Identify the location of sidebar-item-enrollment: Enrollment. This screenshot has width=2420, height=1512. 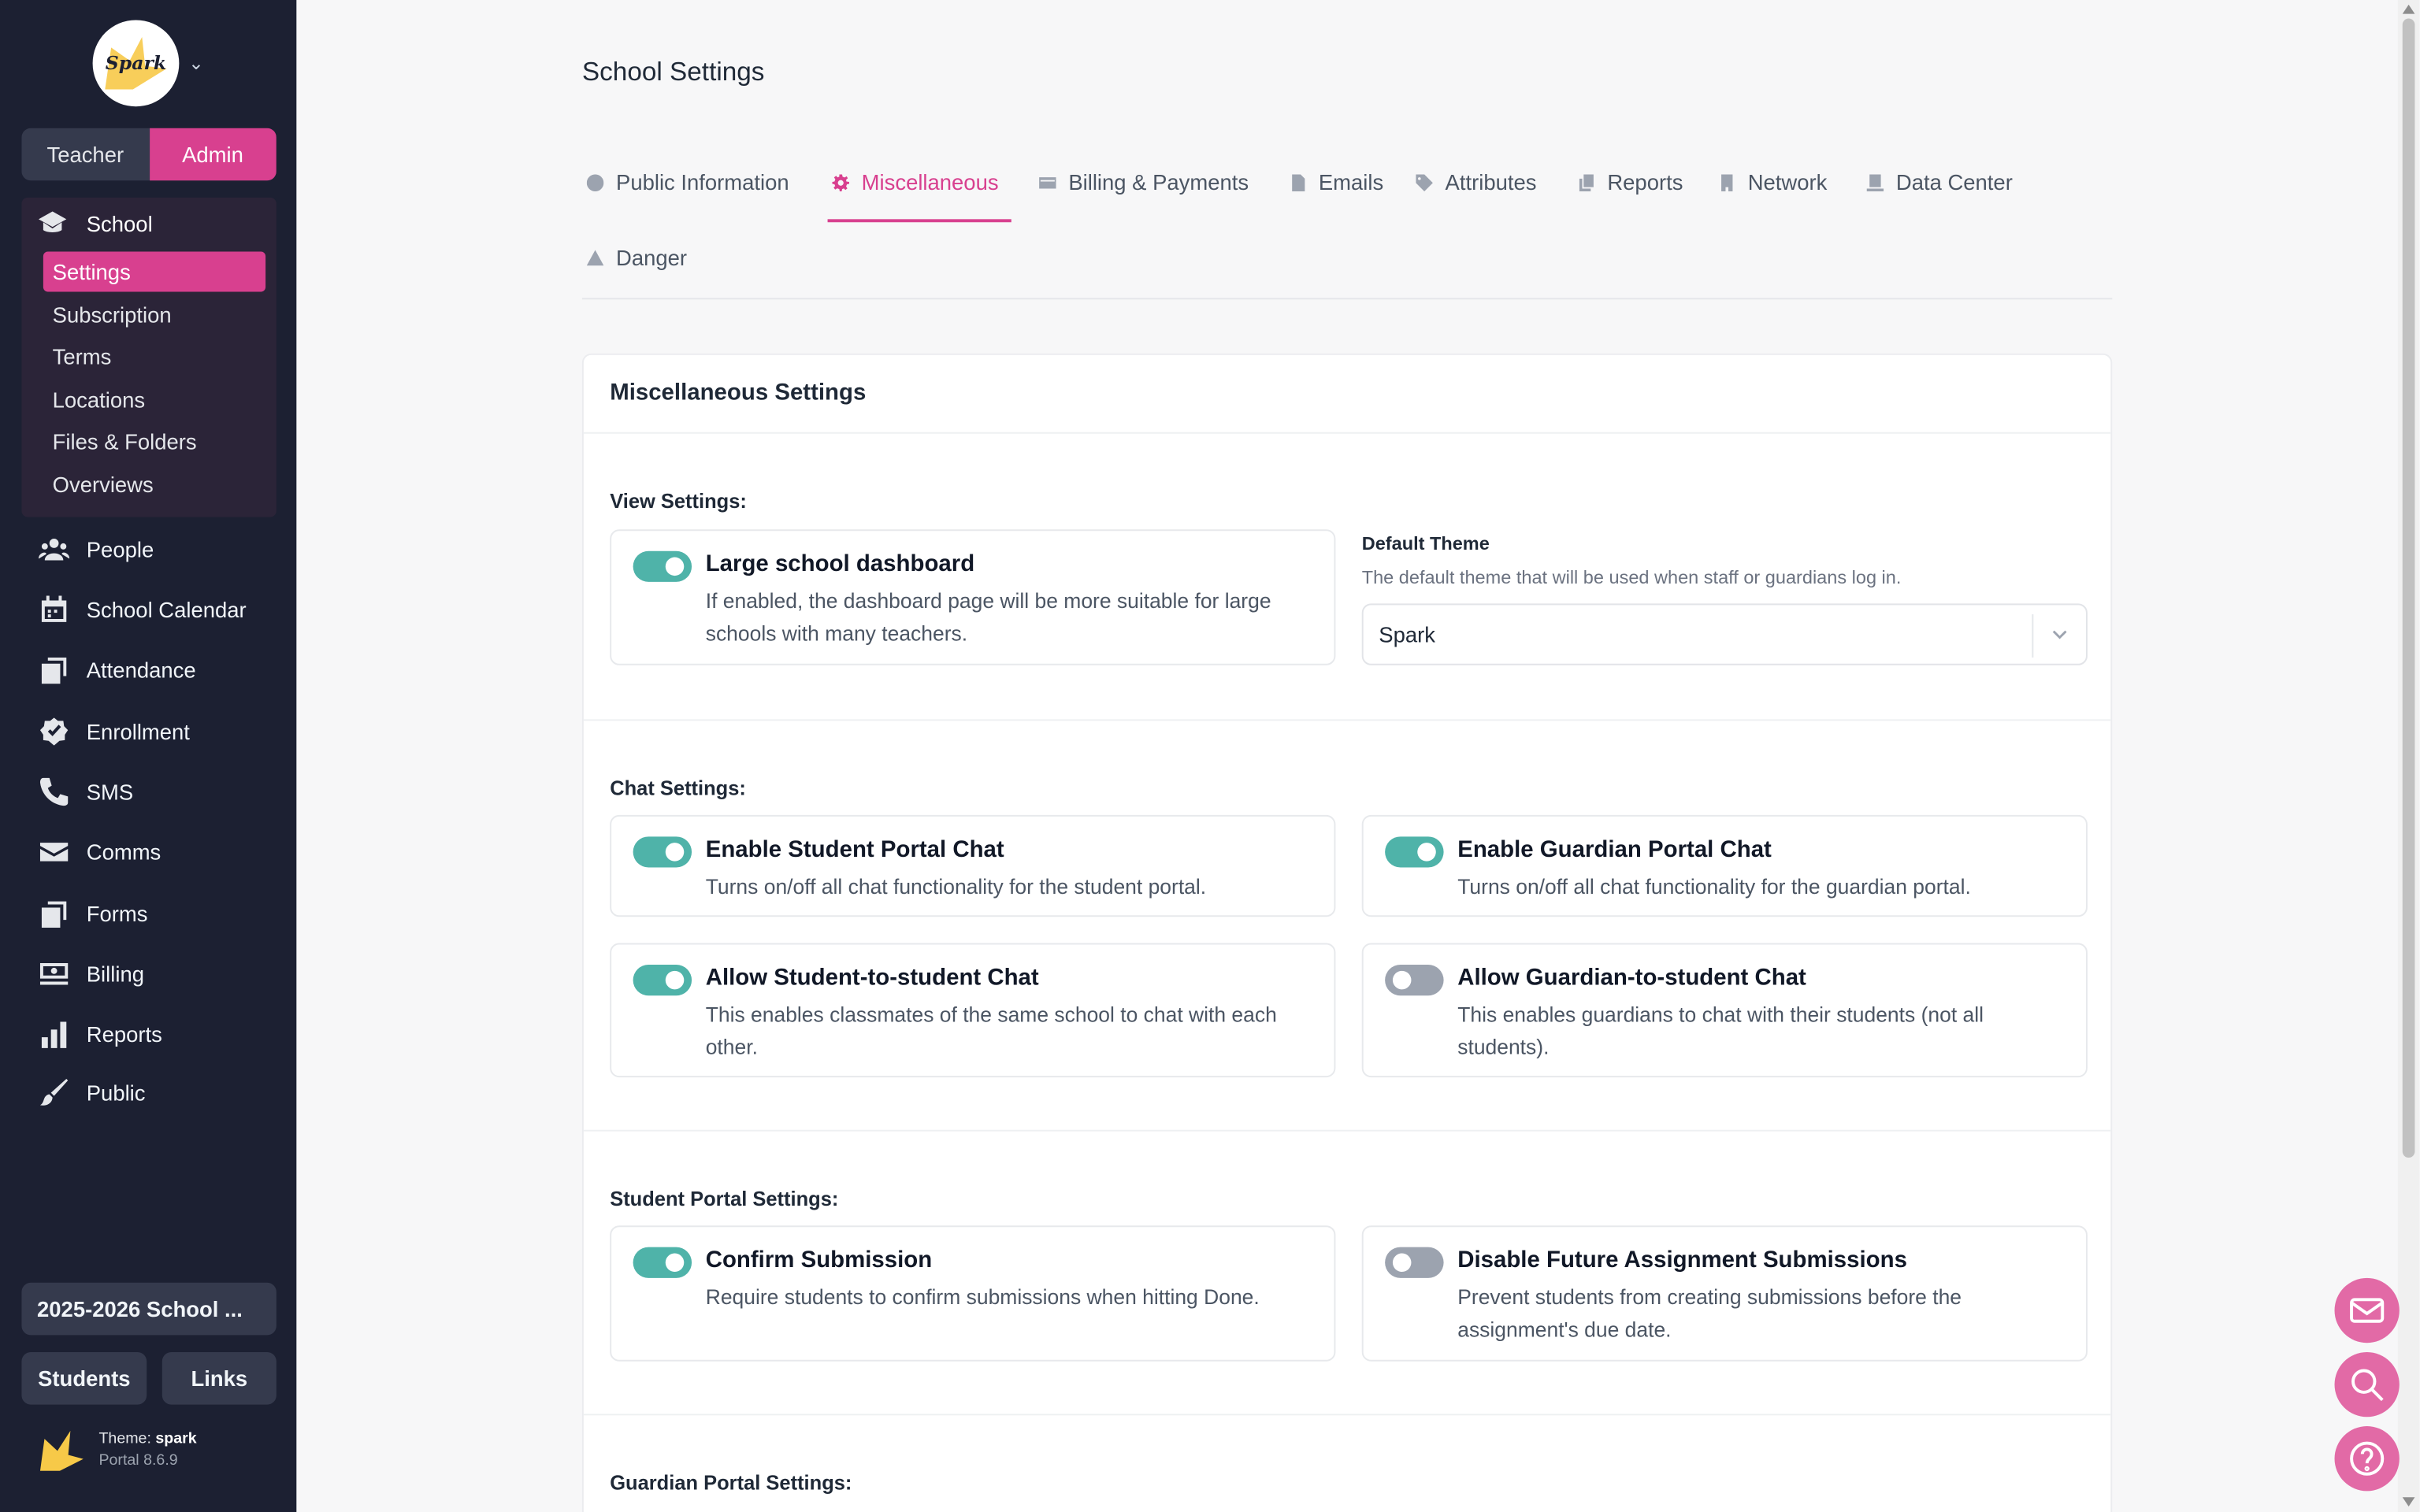
(113, 731).